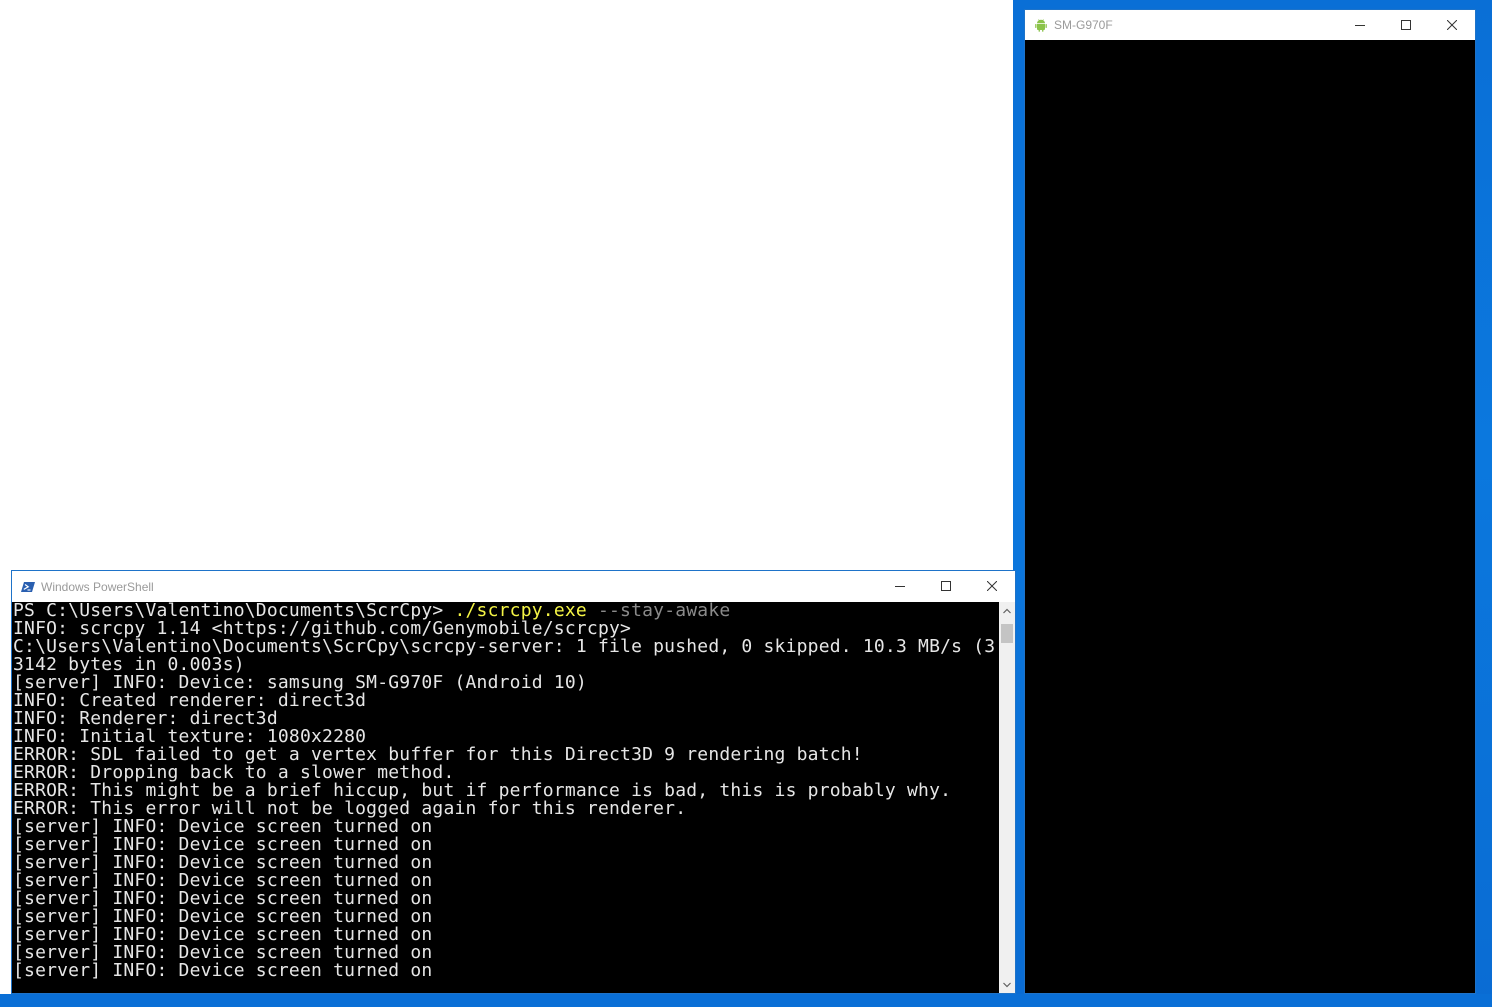 The width and height of the screenshot is (1492, 1007). I want to click on vertical-scrollbar, so click(1007, 797).